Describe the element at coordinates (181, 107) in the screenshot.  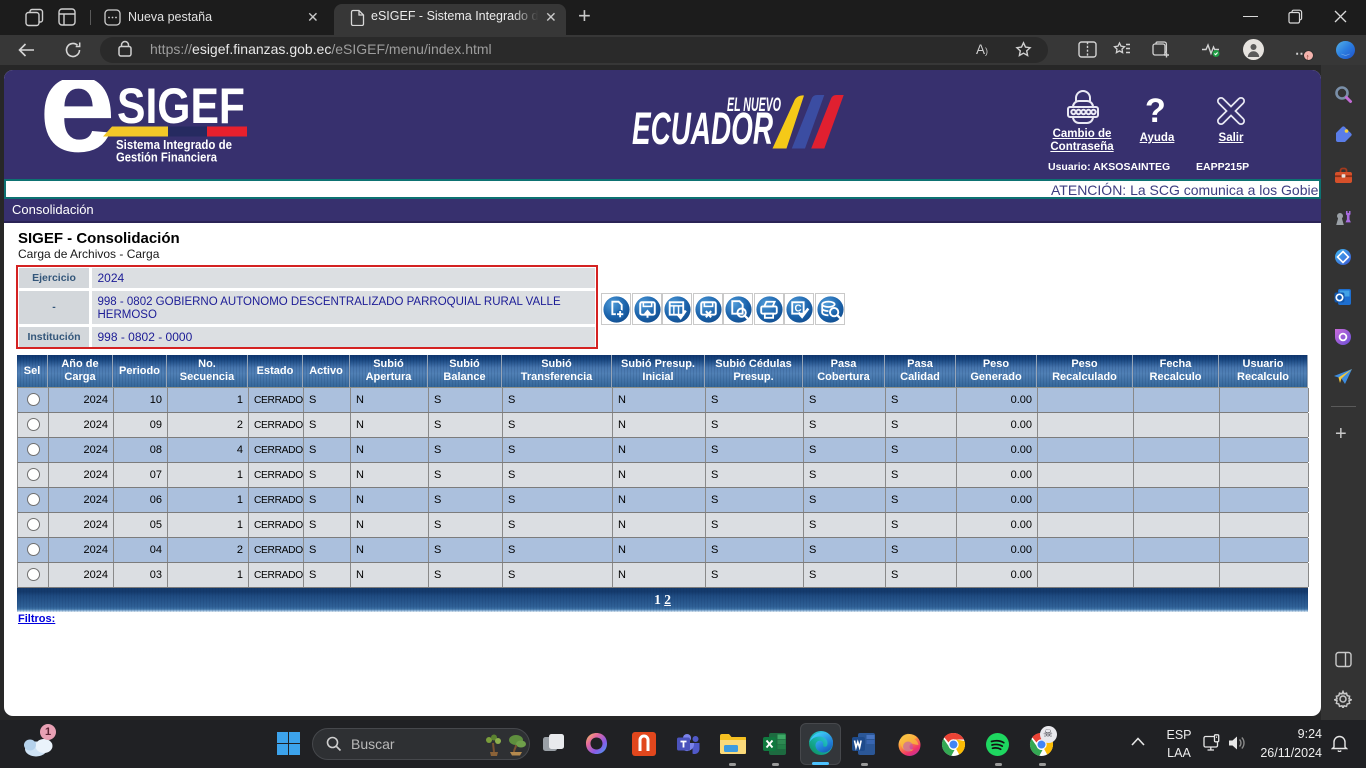
I see `svg-text: SIGEF` at that location.